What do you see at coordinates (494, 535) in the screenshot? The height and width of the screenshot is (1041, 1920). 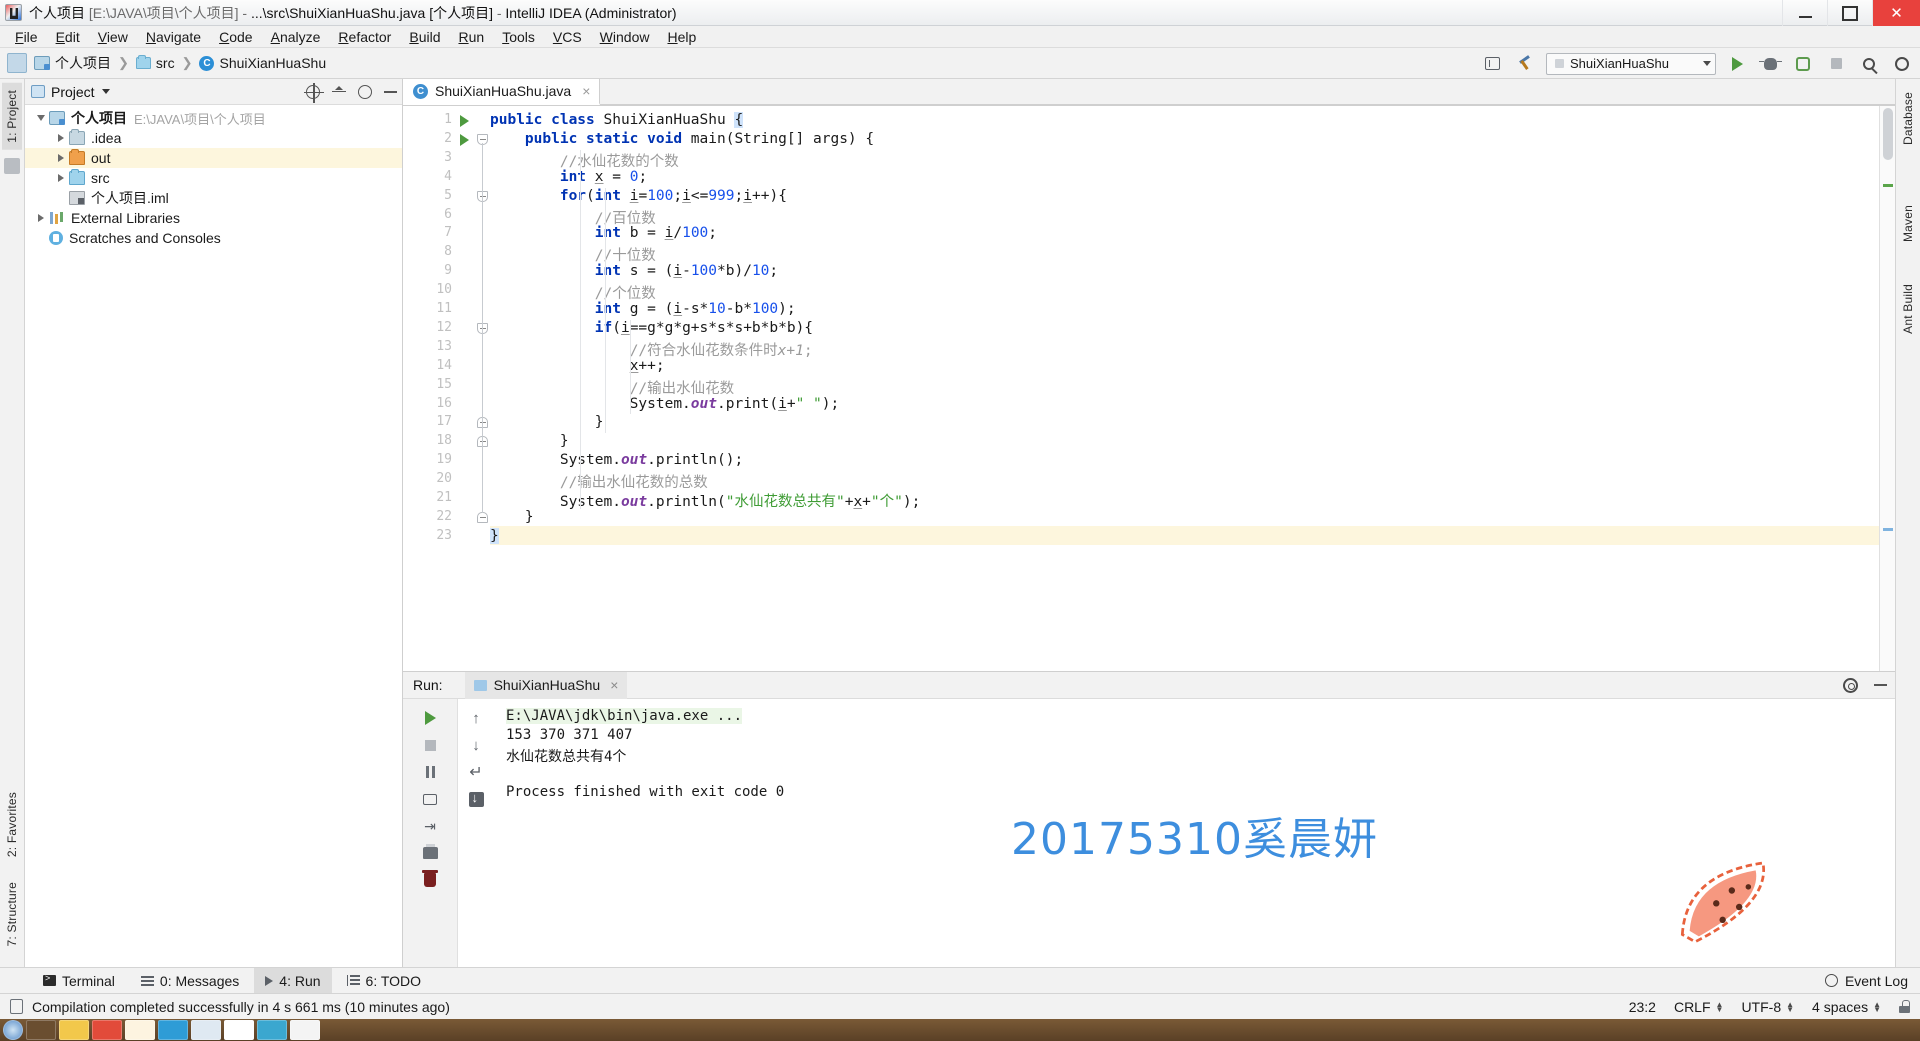 I see `code-line-23: }` at bounding box center [494, 535].